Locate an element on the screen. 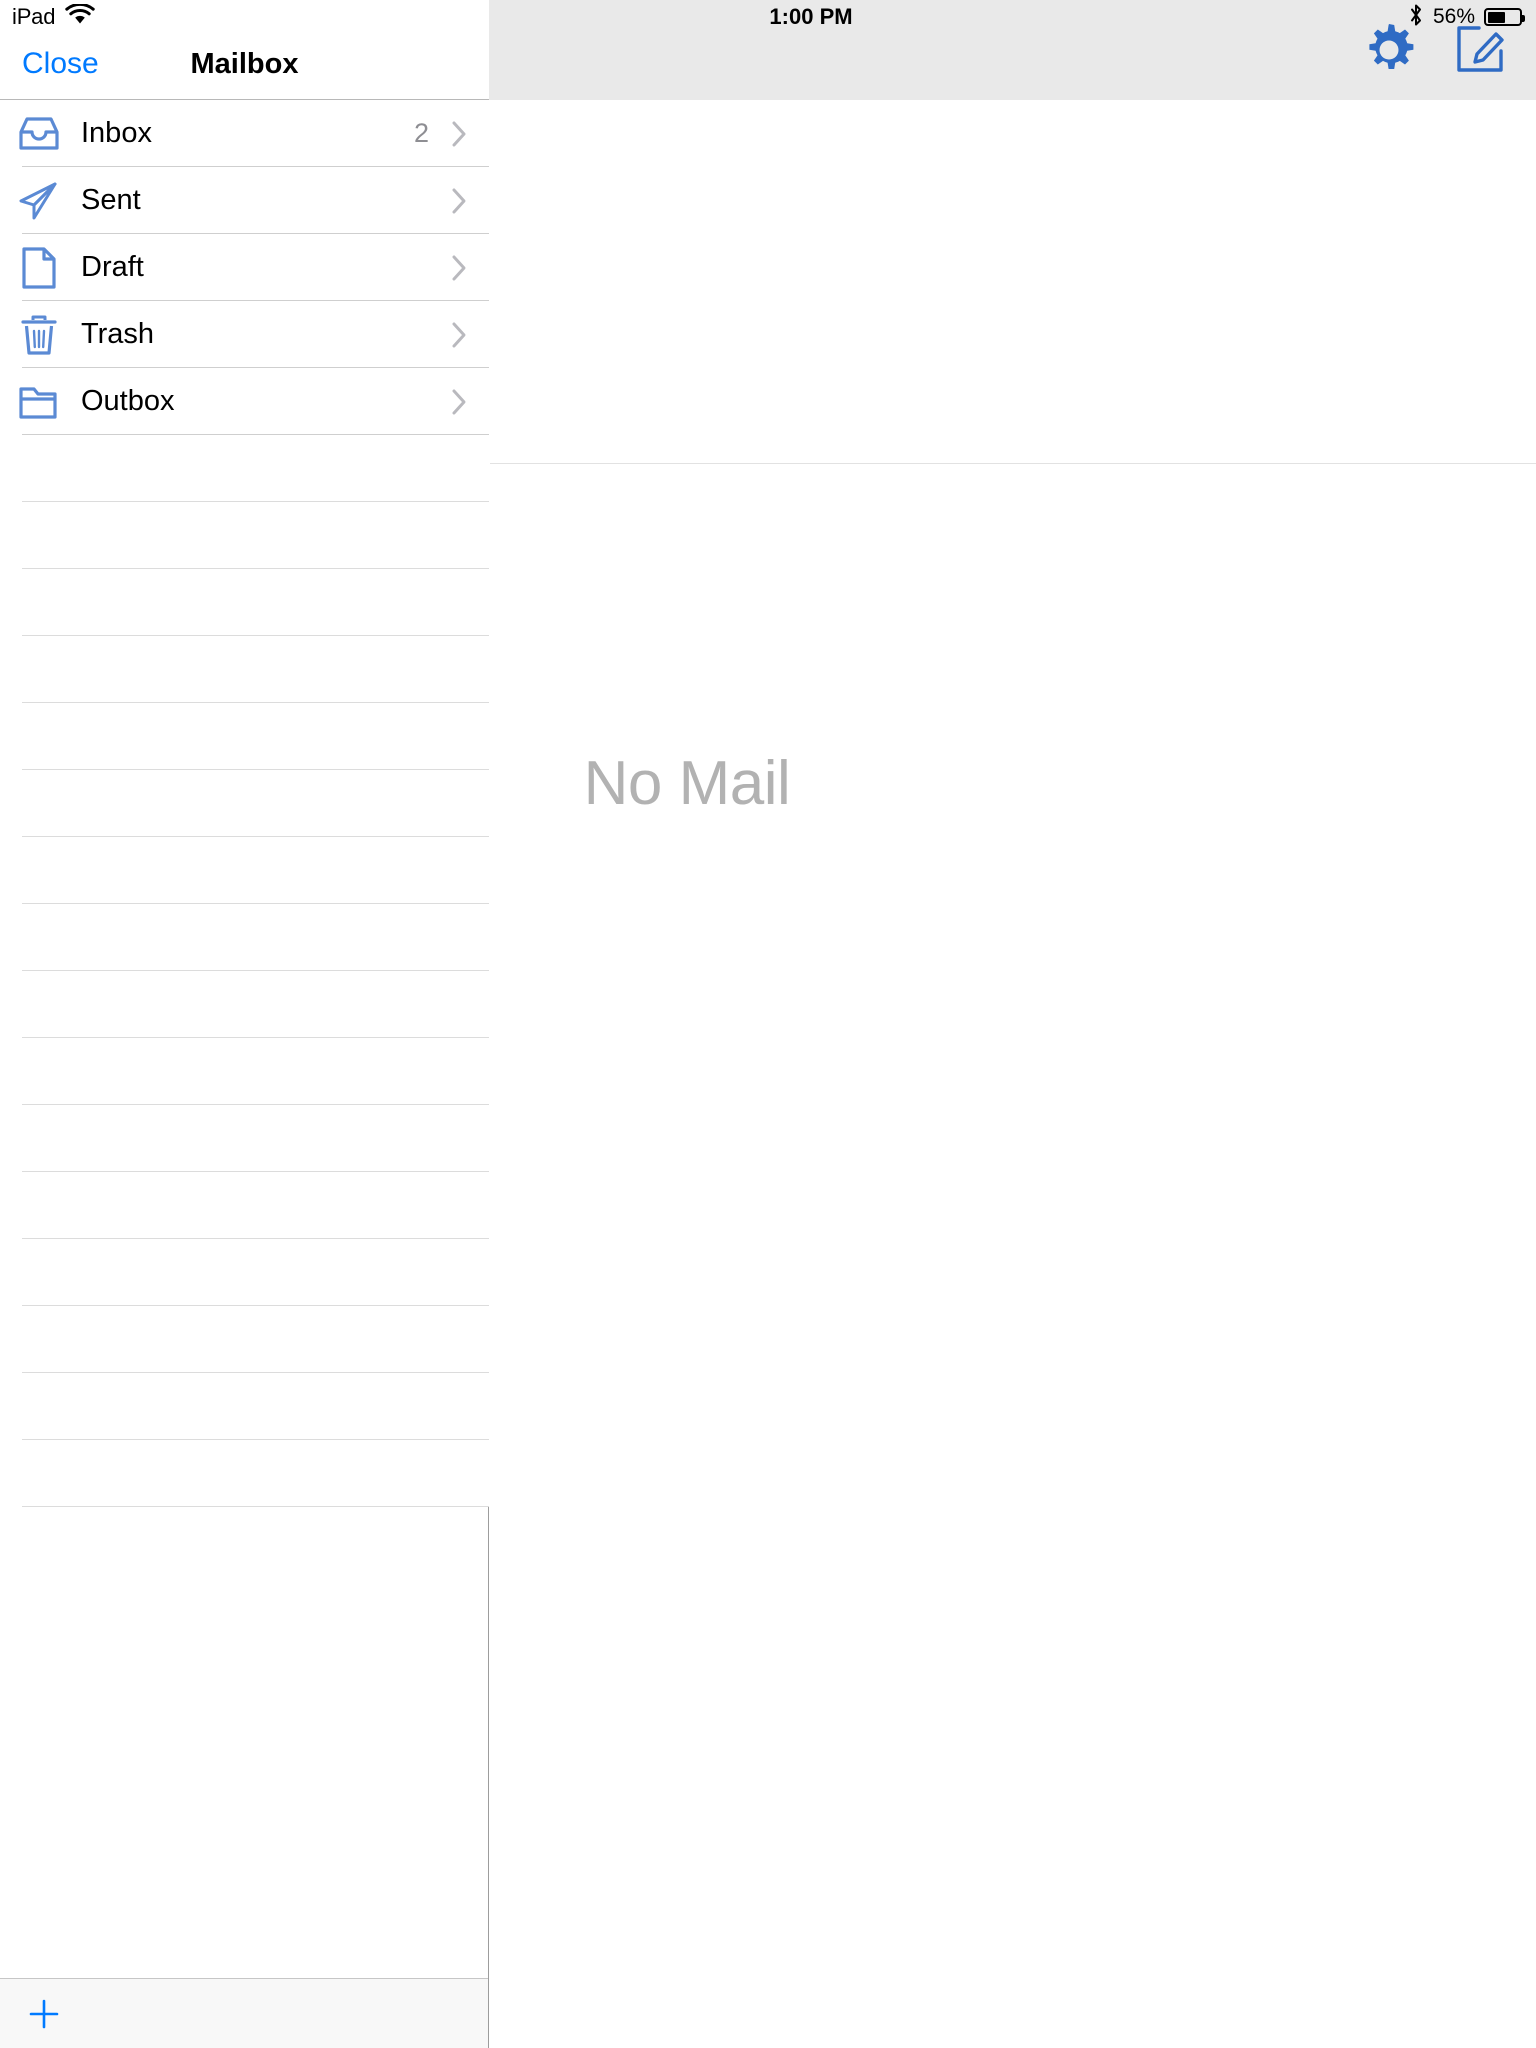 The width and height of the screenshot is (1536, 2048). status-bar-right: 56% is located at coordinates (1466, 17).